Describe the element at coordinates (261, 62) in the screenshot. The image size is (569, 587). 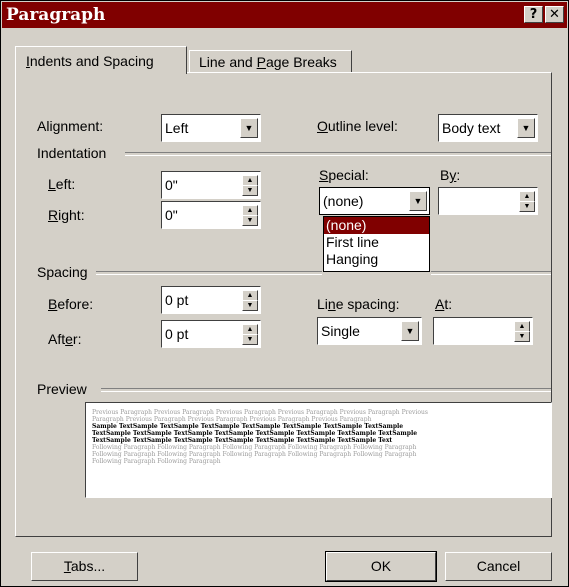
I see `tab-label-mnemonic: P` at that location.